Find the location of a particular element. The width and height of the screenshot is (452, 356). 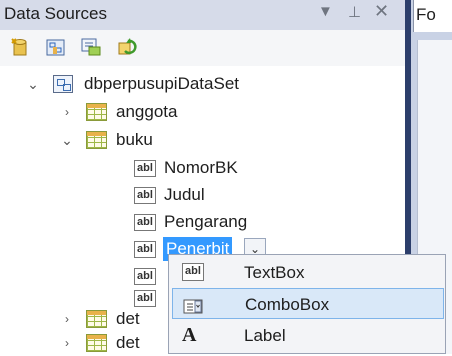

tree-node-field-pengarang: abl Pengarang is located at coordinates (150, 222).